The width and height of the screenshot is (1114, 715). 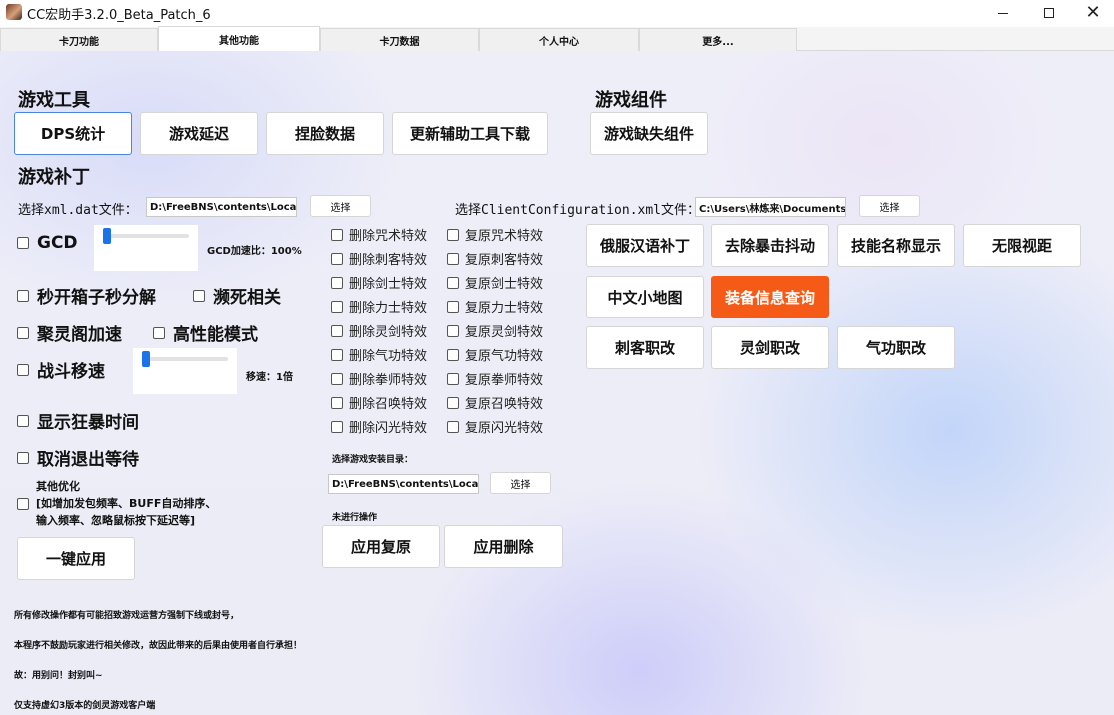 I want to click on assassin-job-button: 刺客职改, so click(x=645, y=347).